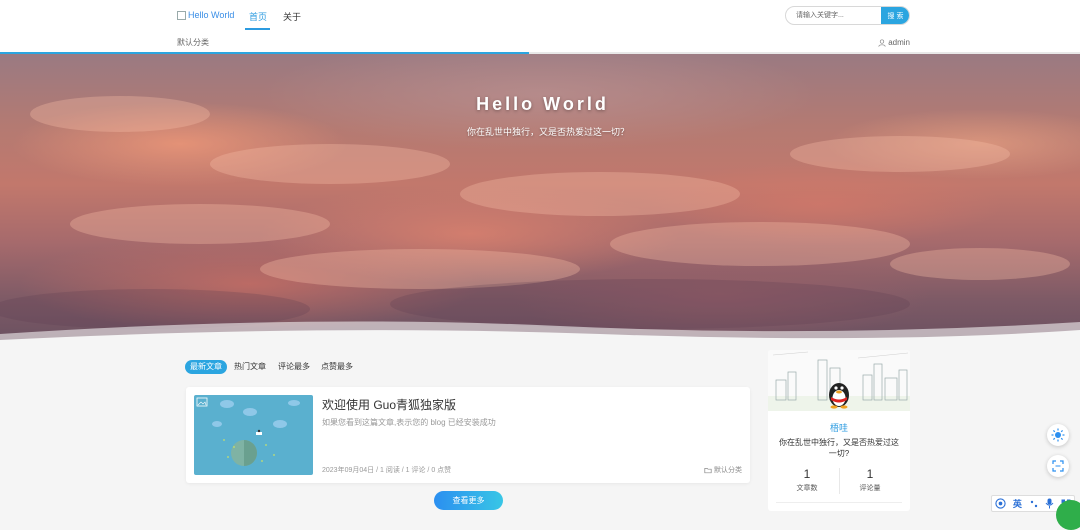 This screenshot has height=530, width=1080. What do you see at coordinates (807, 474) in the screenshot?
I see `stat-articles-value: 1` at bounding box center [807, 474].